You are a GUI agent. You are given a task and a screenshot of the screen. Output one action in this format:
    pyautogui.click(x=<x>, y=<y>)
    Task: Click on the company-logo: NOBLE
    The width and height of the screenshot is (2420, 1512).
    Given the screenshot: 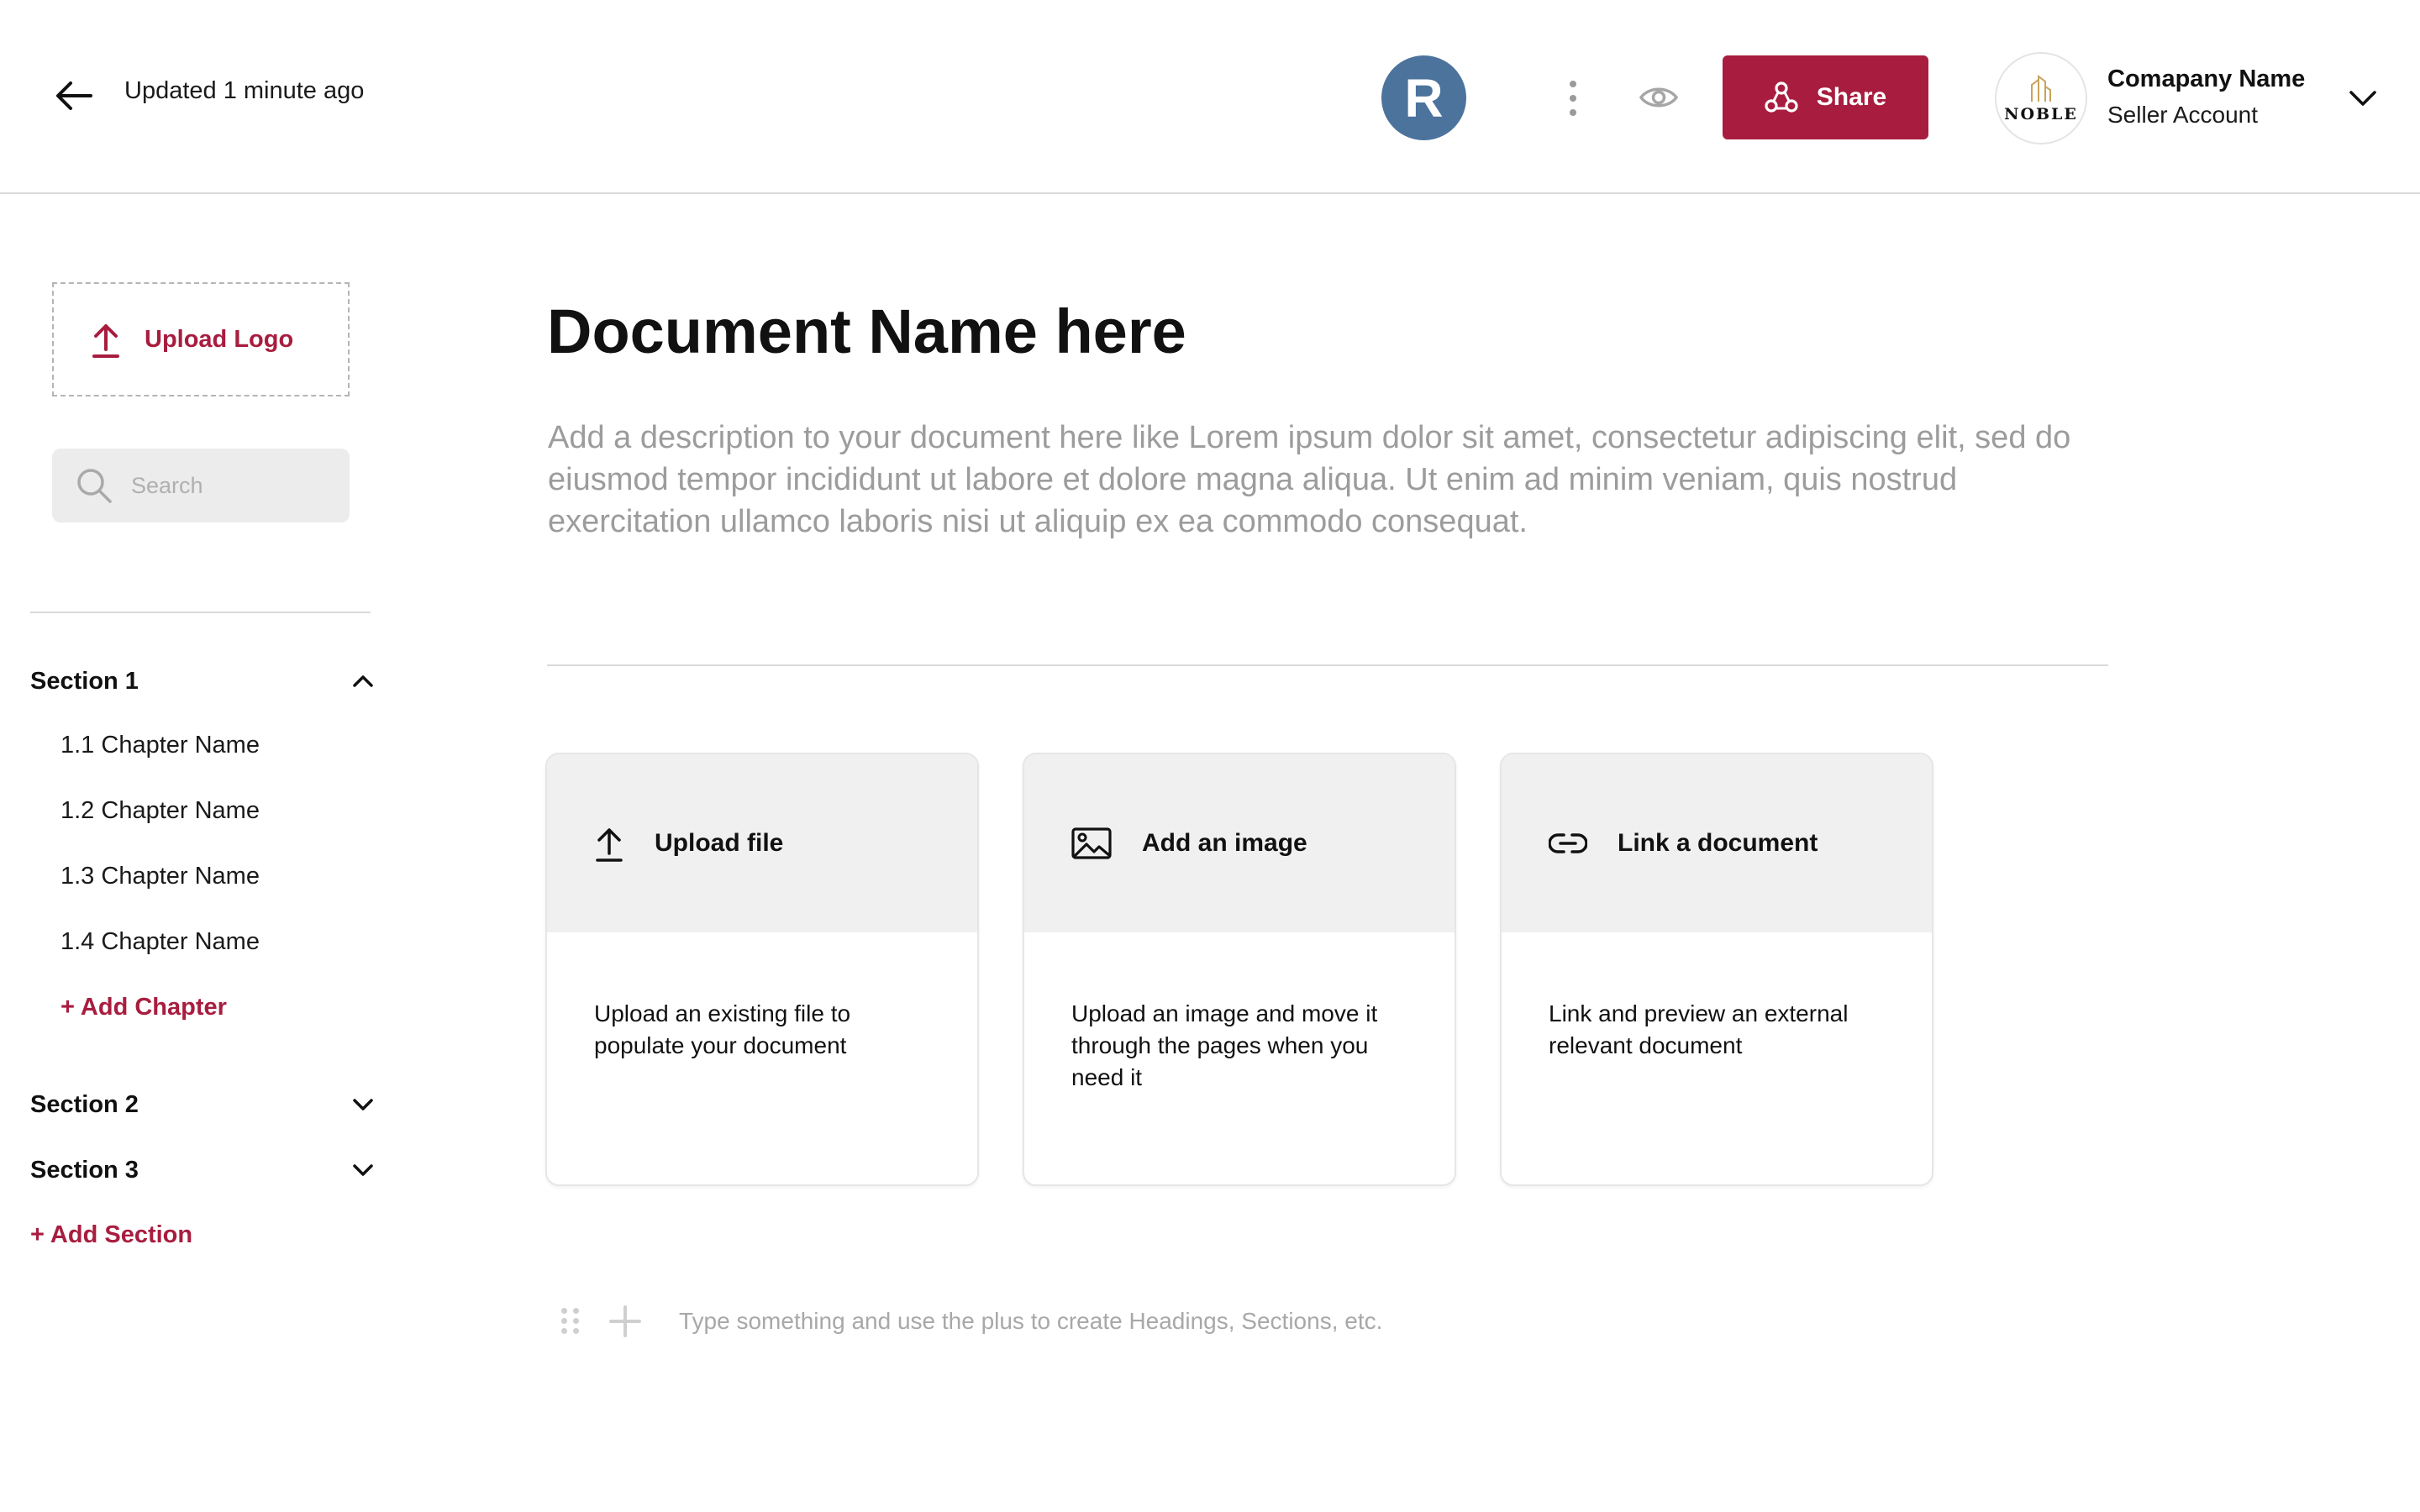 What is the action you would take?
    pyautogui.click(x=2041, y=98)
    